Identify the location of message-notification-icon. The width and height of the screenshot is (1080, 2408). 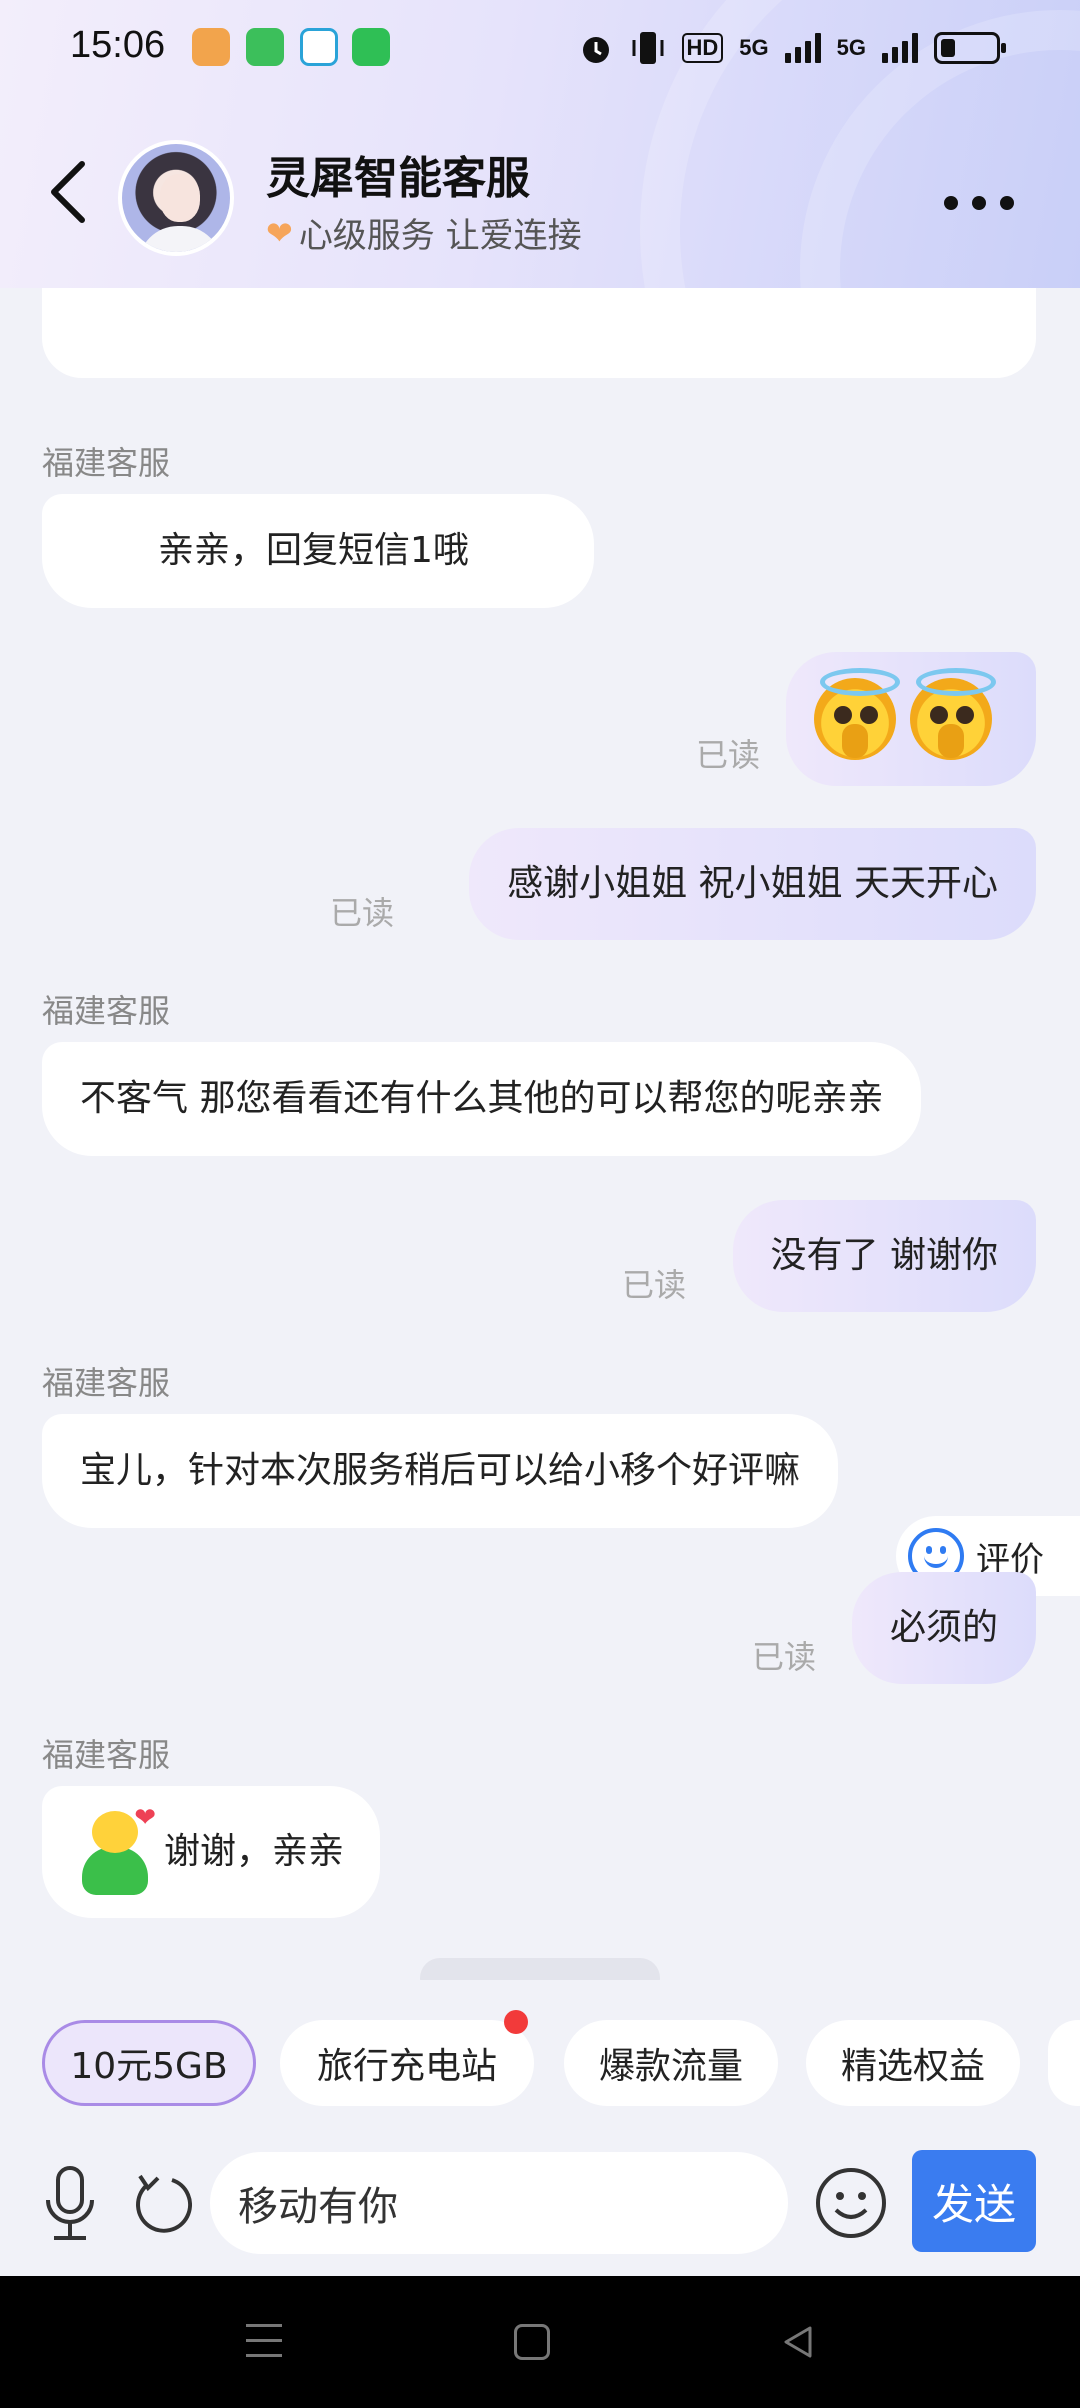
(265, 47).